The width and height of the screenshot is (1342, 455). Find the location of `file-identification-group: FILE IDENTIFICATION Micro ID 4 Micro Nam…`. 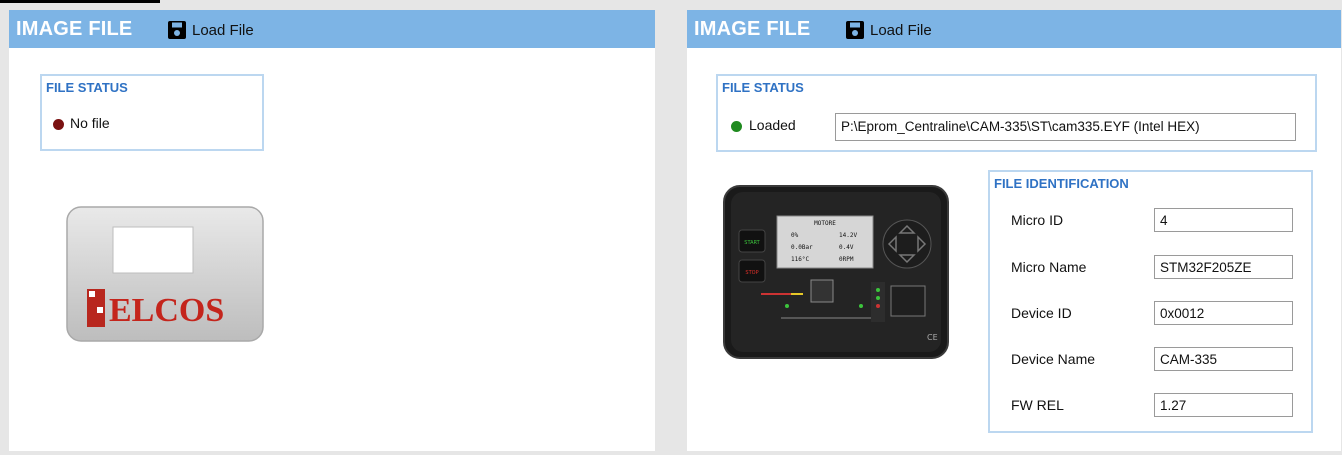

file-identification-group: FILE IDENTIFICATION Micro ID 4 Micro Nam… is located at coordinates (1150, 301).